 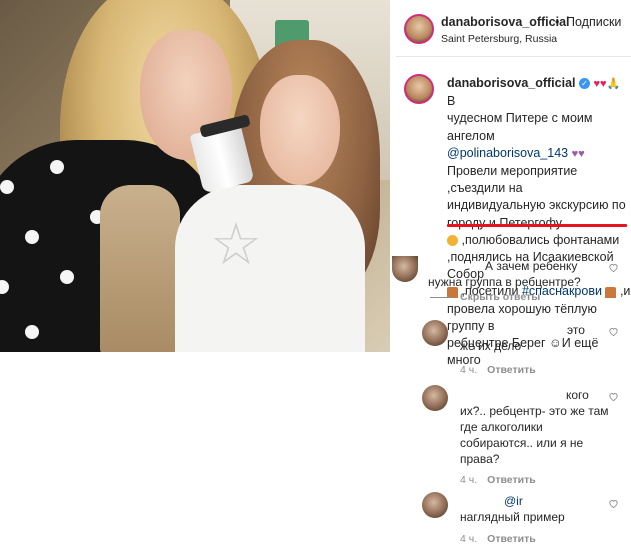 What do you see at coordinates (504, 282) in the screenshot?
I see `comment-text: нужна группа в ребцентре?` at bounding box center [504, 282].